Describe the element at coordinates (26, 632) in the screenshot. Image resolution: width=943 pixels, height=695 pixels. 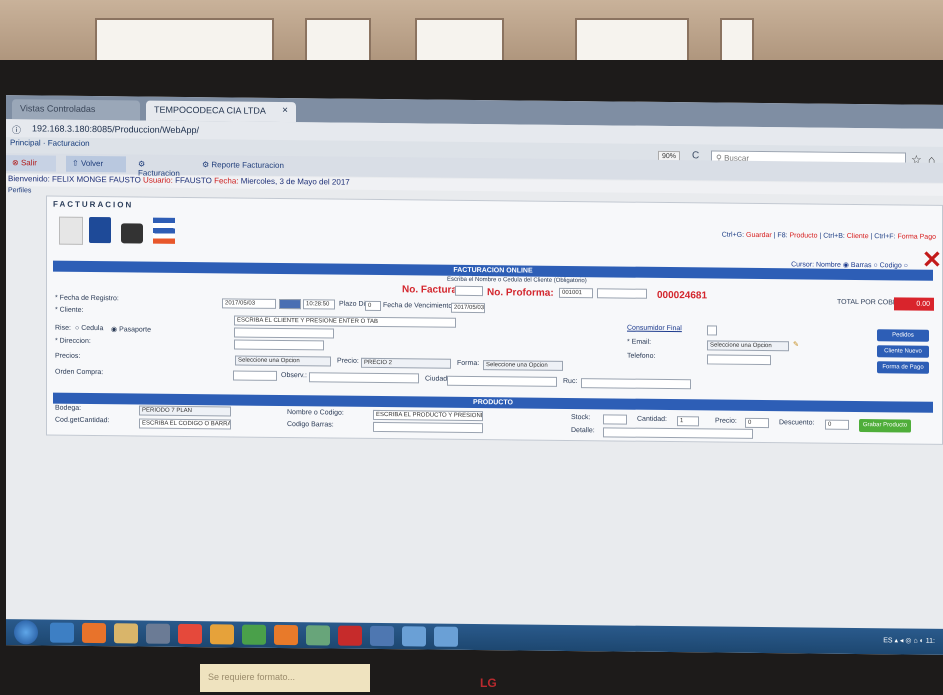
I see `start-button-icon` at that location.